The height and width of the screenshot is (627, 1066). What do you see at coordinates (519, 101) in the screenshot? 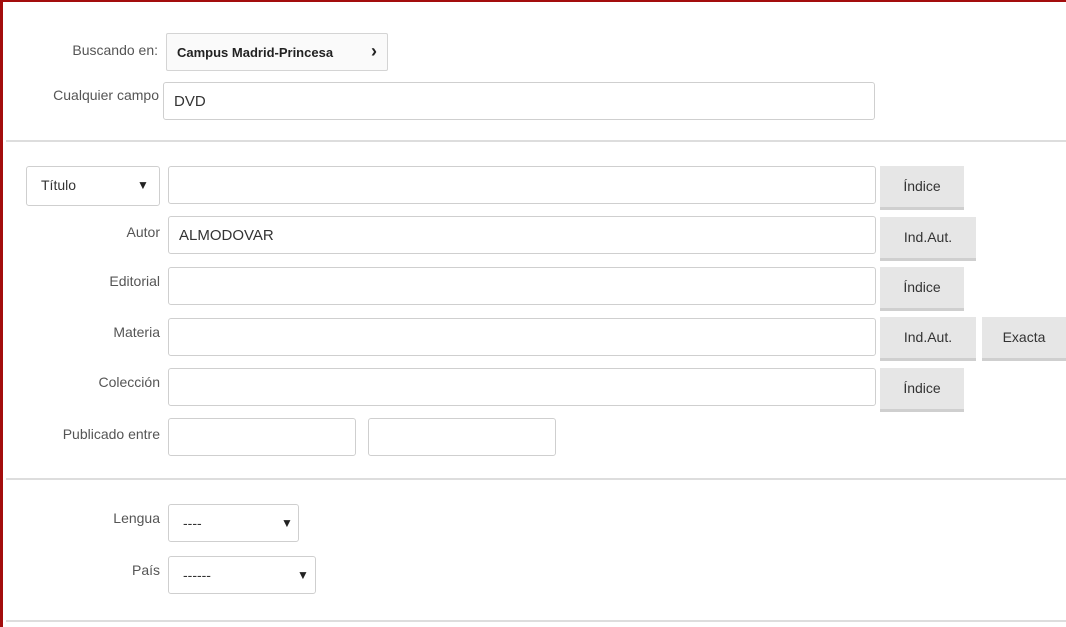
I see `any-field-input: DVD` at bounding box center [519, 101].